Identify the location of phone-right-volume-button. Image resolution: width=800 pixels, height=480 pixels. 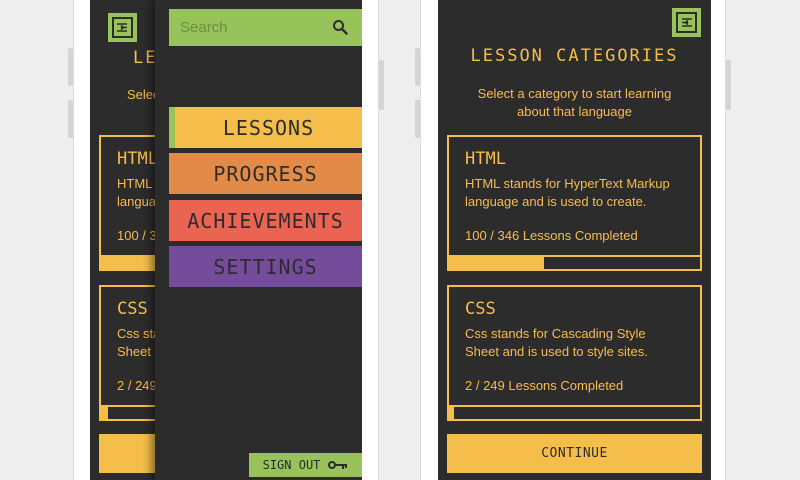
(417, 67).